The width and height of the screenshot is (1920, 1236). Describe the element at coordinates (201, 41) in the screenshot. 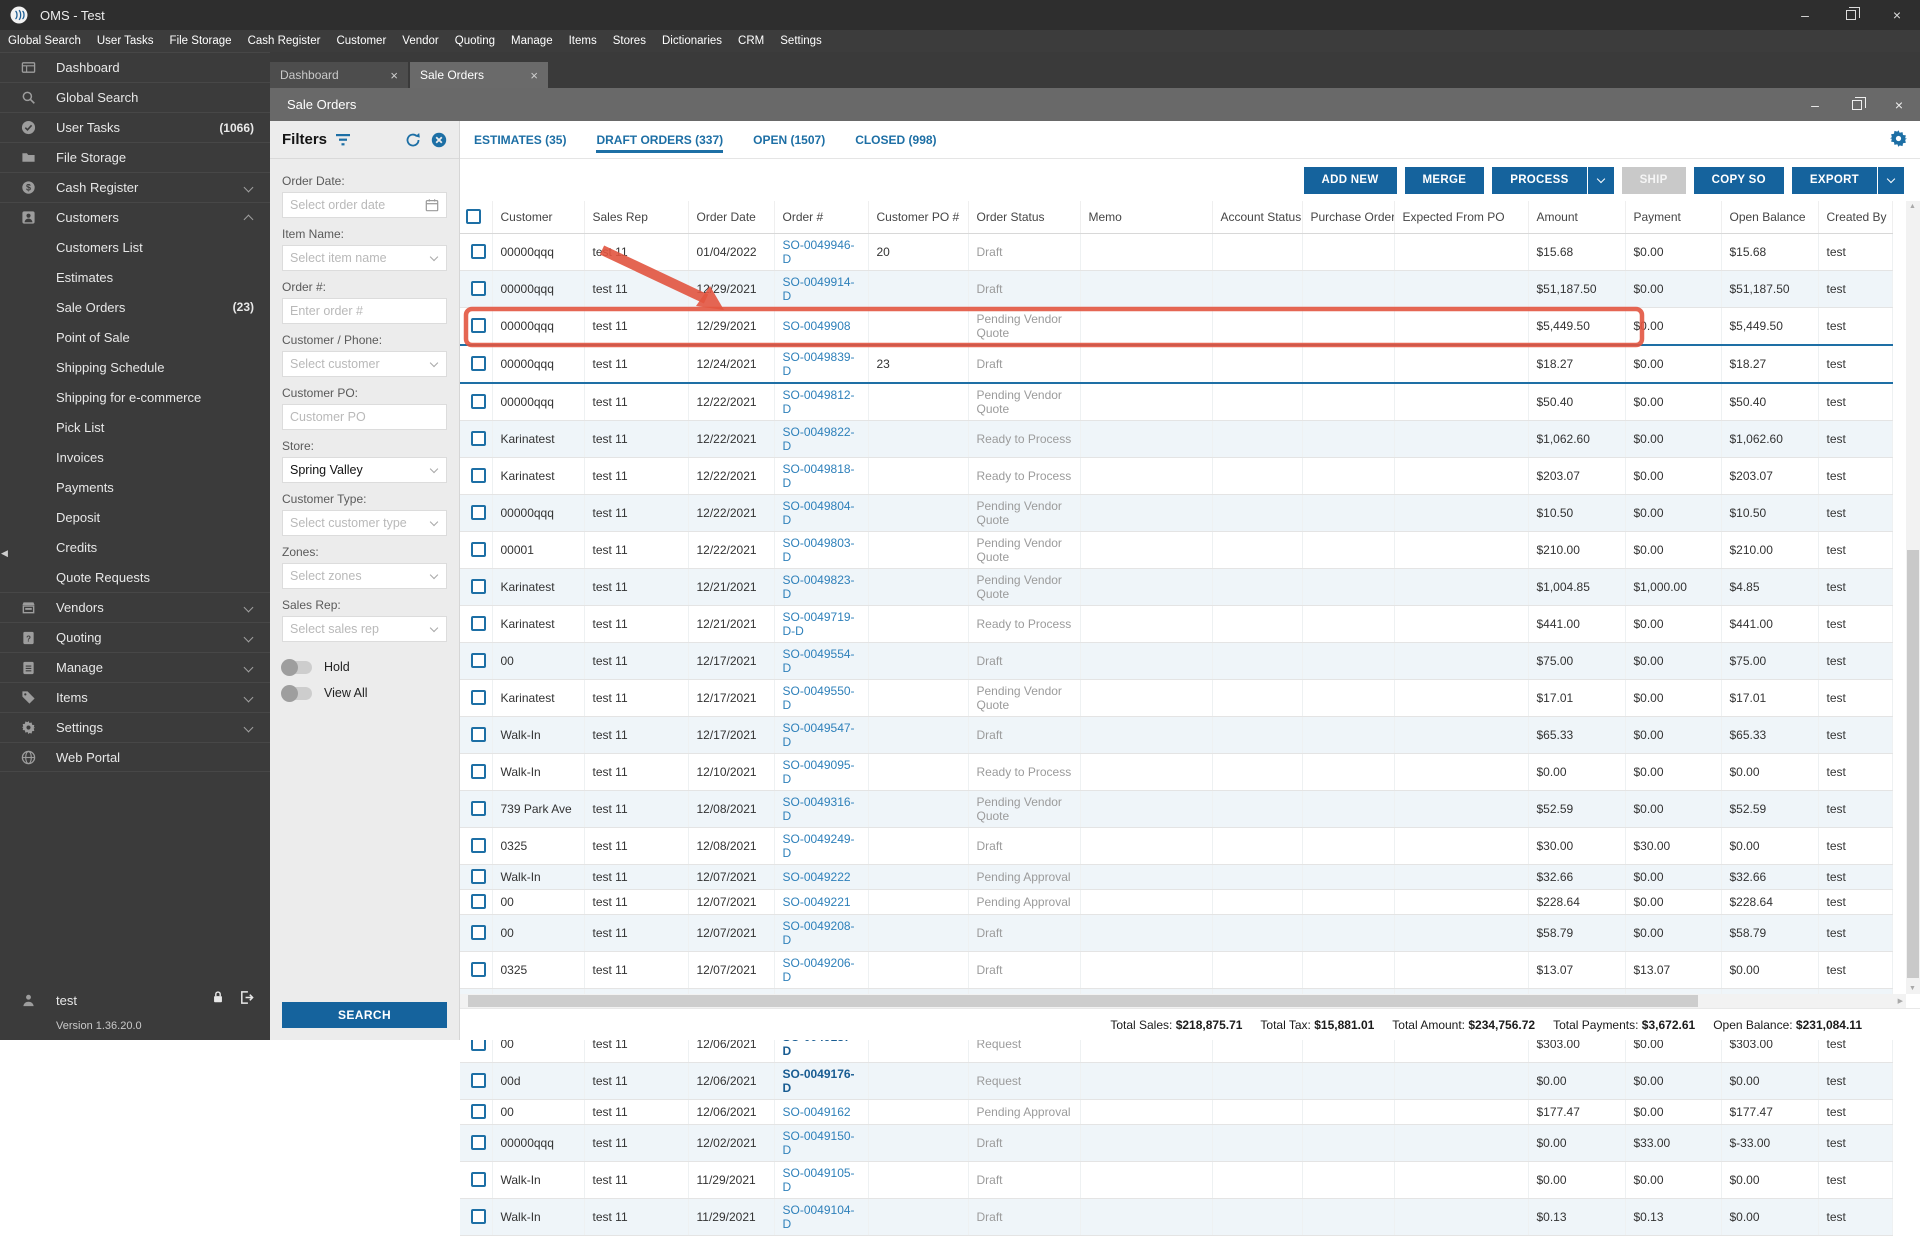

I see `menu-file-storage: File Storage` at that location.